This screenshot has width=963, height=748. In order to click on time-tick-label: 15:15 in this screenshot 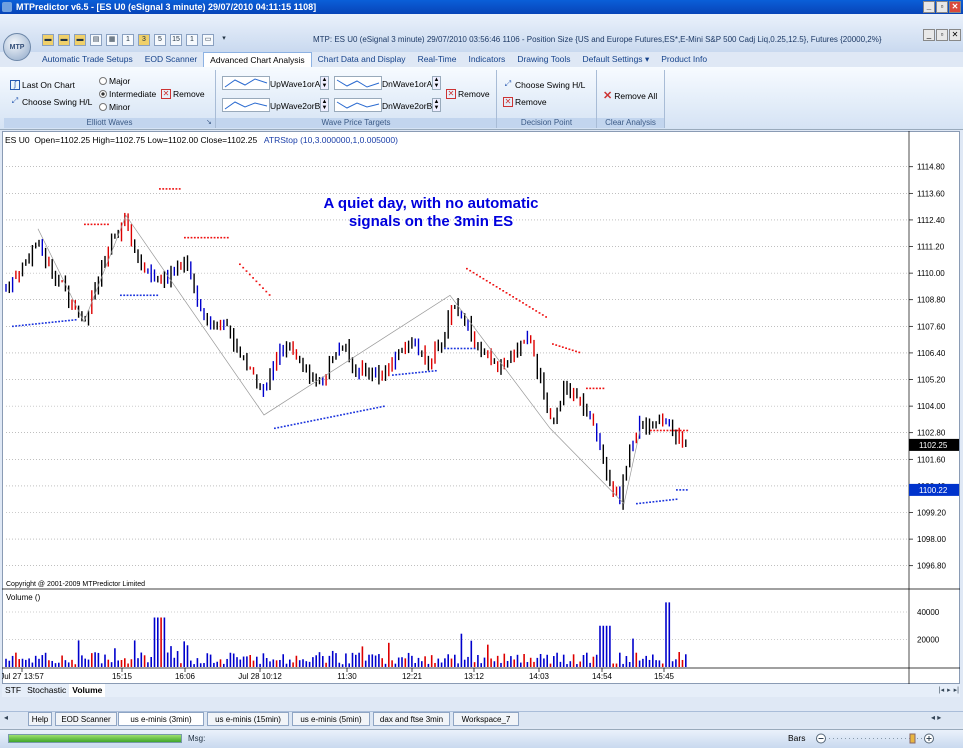, I will do `click(122, 676)`.